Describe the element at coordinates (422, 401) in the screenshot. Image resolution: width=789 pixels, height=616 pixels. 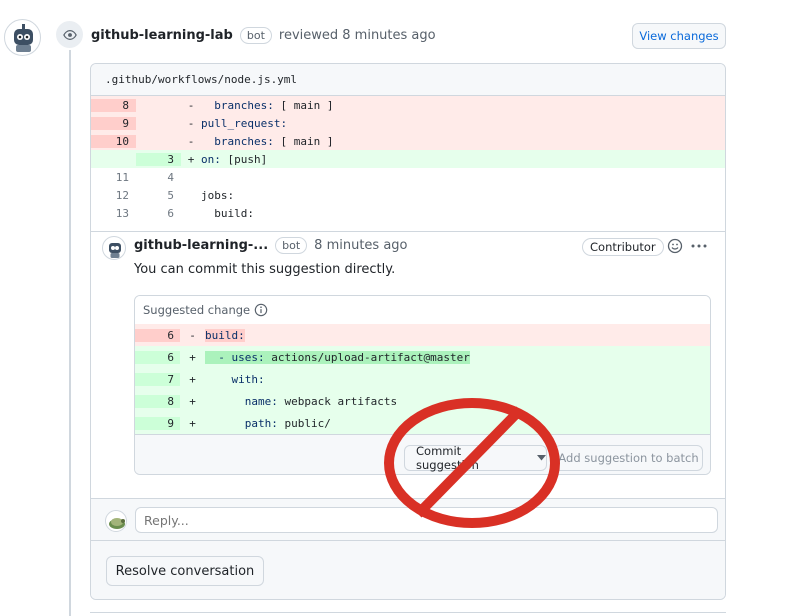
I see `suggestion-row: 8 + name: webpack artifacts` at that location.